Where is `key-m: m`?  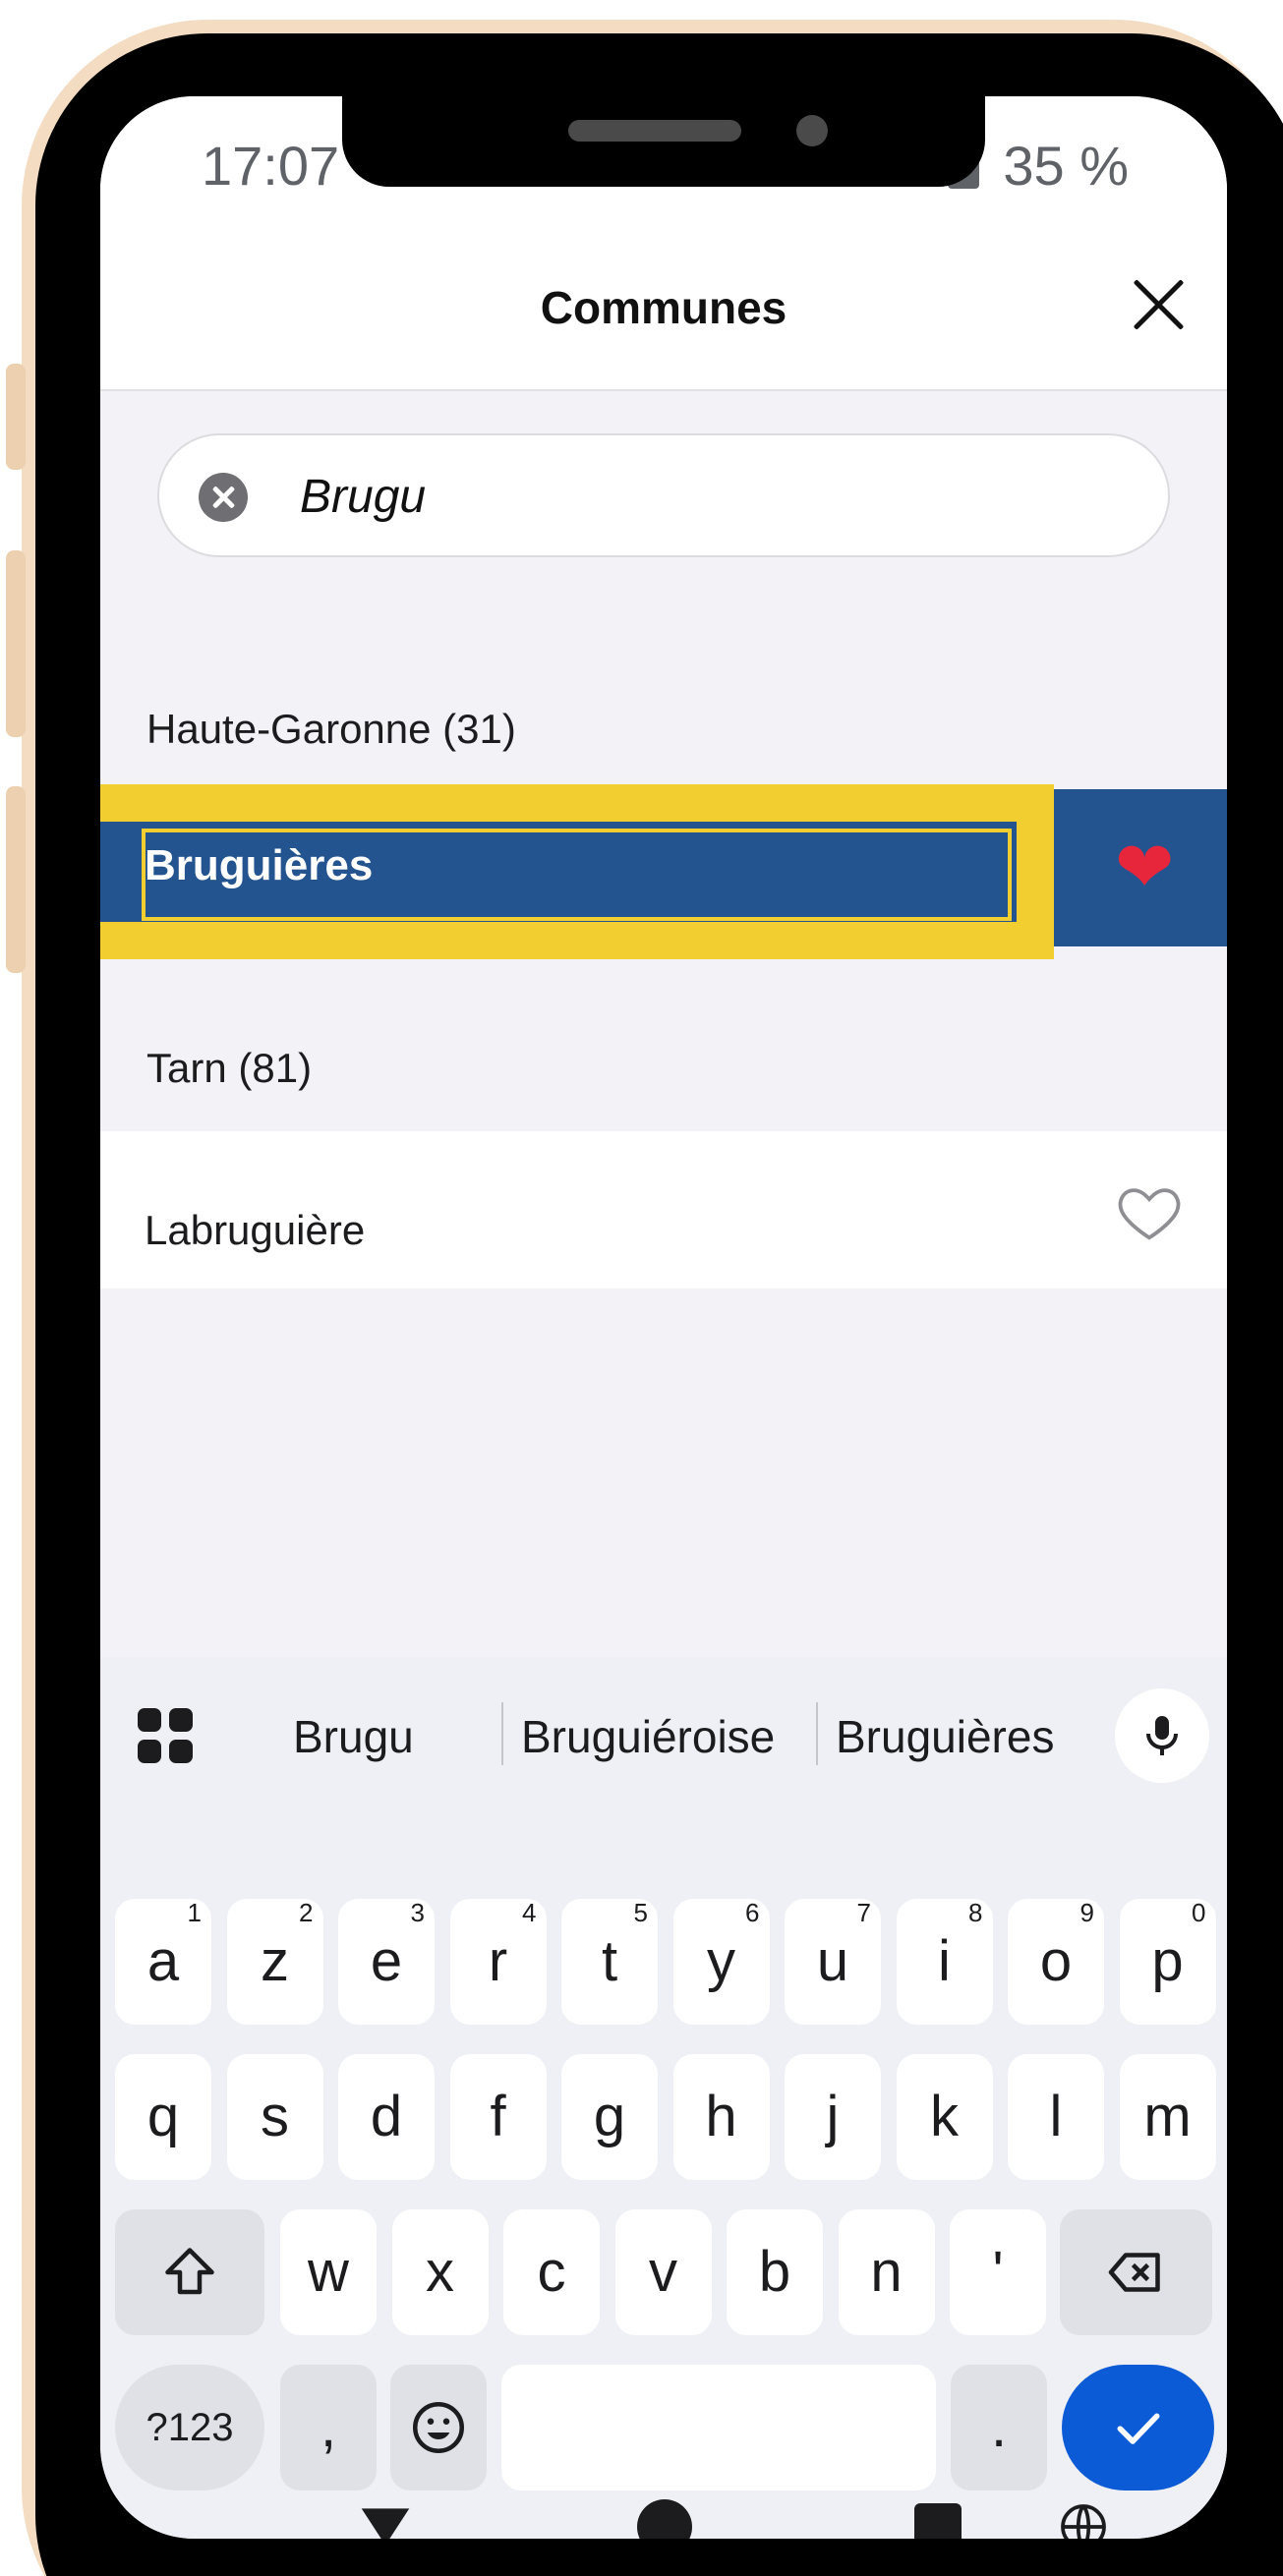 key-m: m is located at coordinates (1167, 2117).